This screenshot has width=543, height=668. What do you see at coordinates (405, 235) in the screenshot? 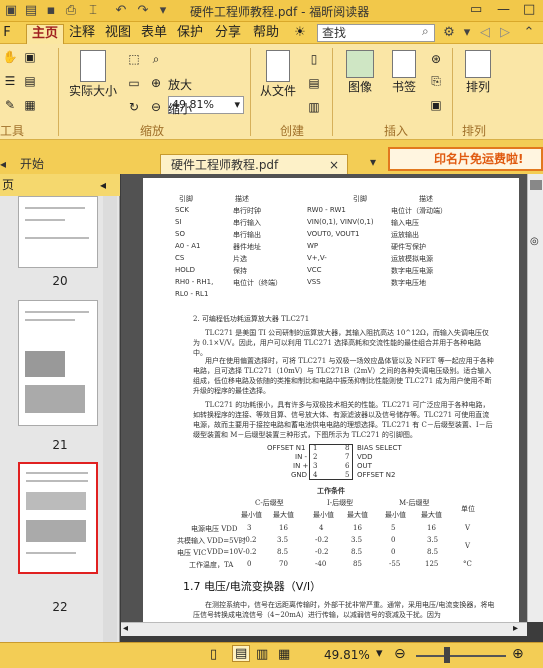
I see `table-cell: 运放输出` at bounding box center [405, 235].